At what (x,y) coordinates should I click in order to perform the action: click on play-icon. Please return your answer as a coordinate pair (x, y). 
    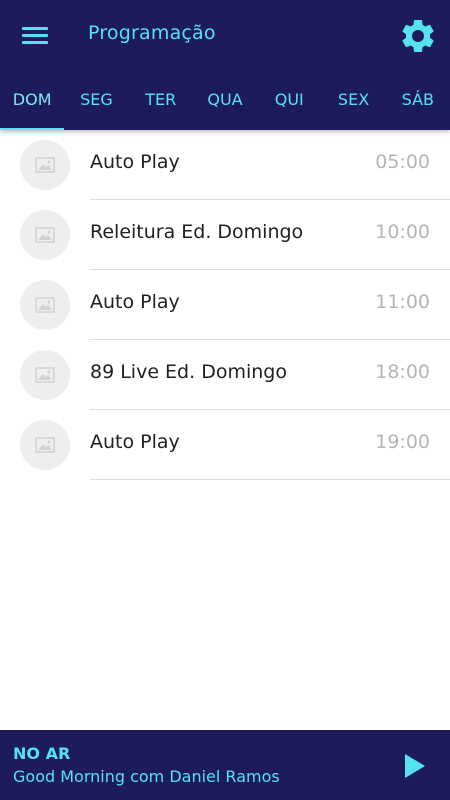
    Looking at the image, I should click on (415, 766).